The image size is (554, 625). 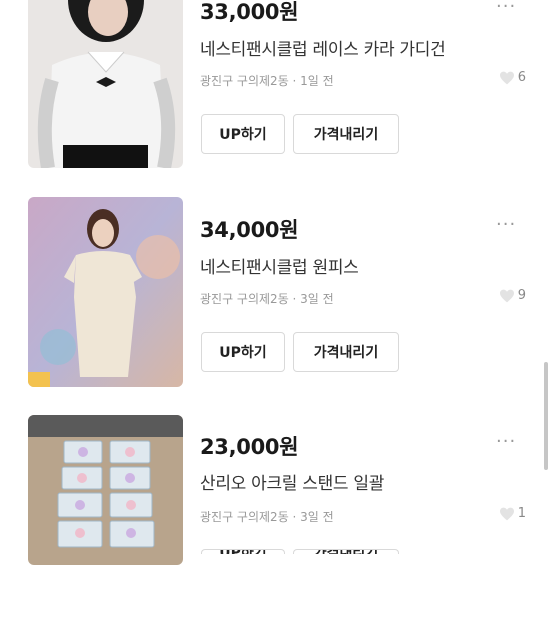 What do you see at coordinates (521, 295) in the screenshot?
I see `like-count-value: 9` at bounding box center [521, 295].